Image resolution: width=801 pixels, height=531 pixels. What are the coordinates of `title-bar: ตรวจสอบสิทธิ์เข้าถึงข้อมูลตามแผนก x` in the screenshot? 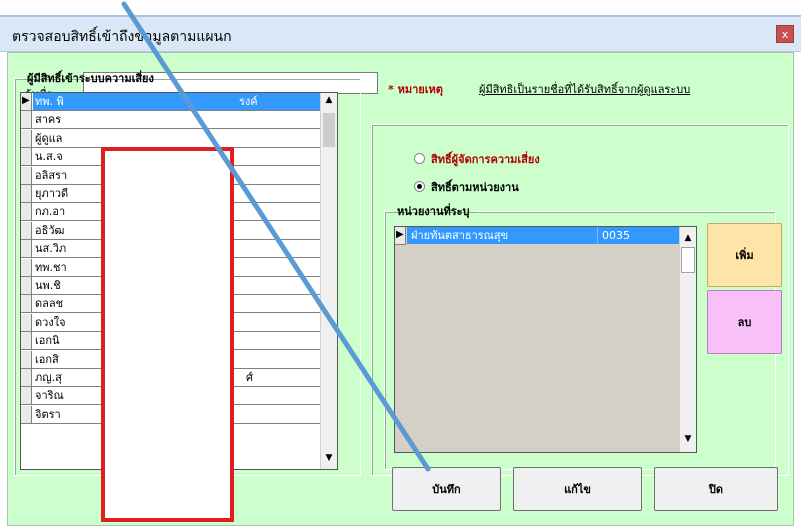 It's located at (400, 33).